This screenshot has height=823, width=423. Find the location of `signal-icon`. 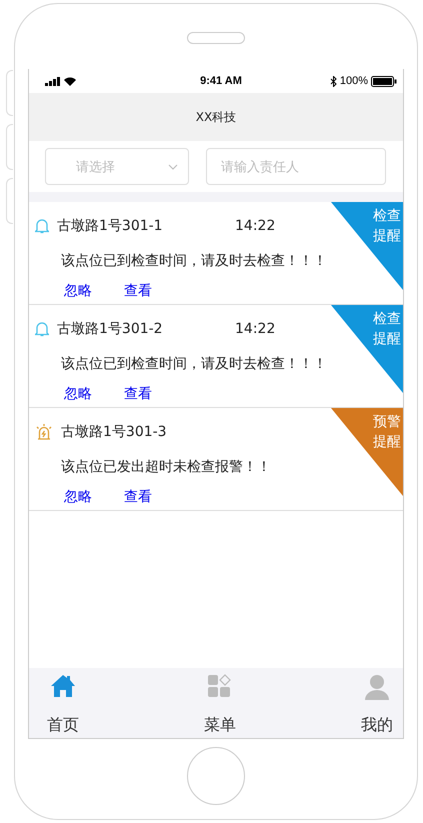

signal-icon is located at coordinates (53, 81).